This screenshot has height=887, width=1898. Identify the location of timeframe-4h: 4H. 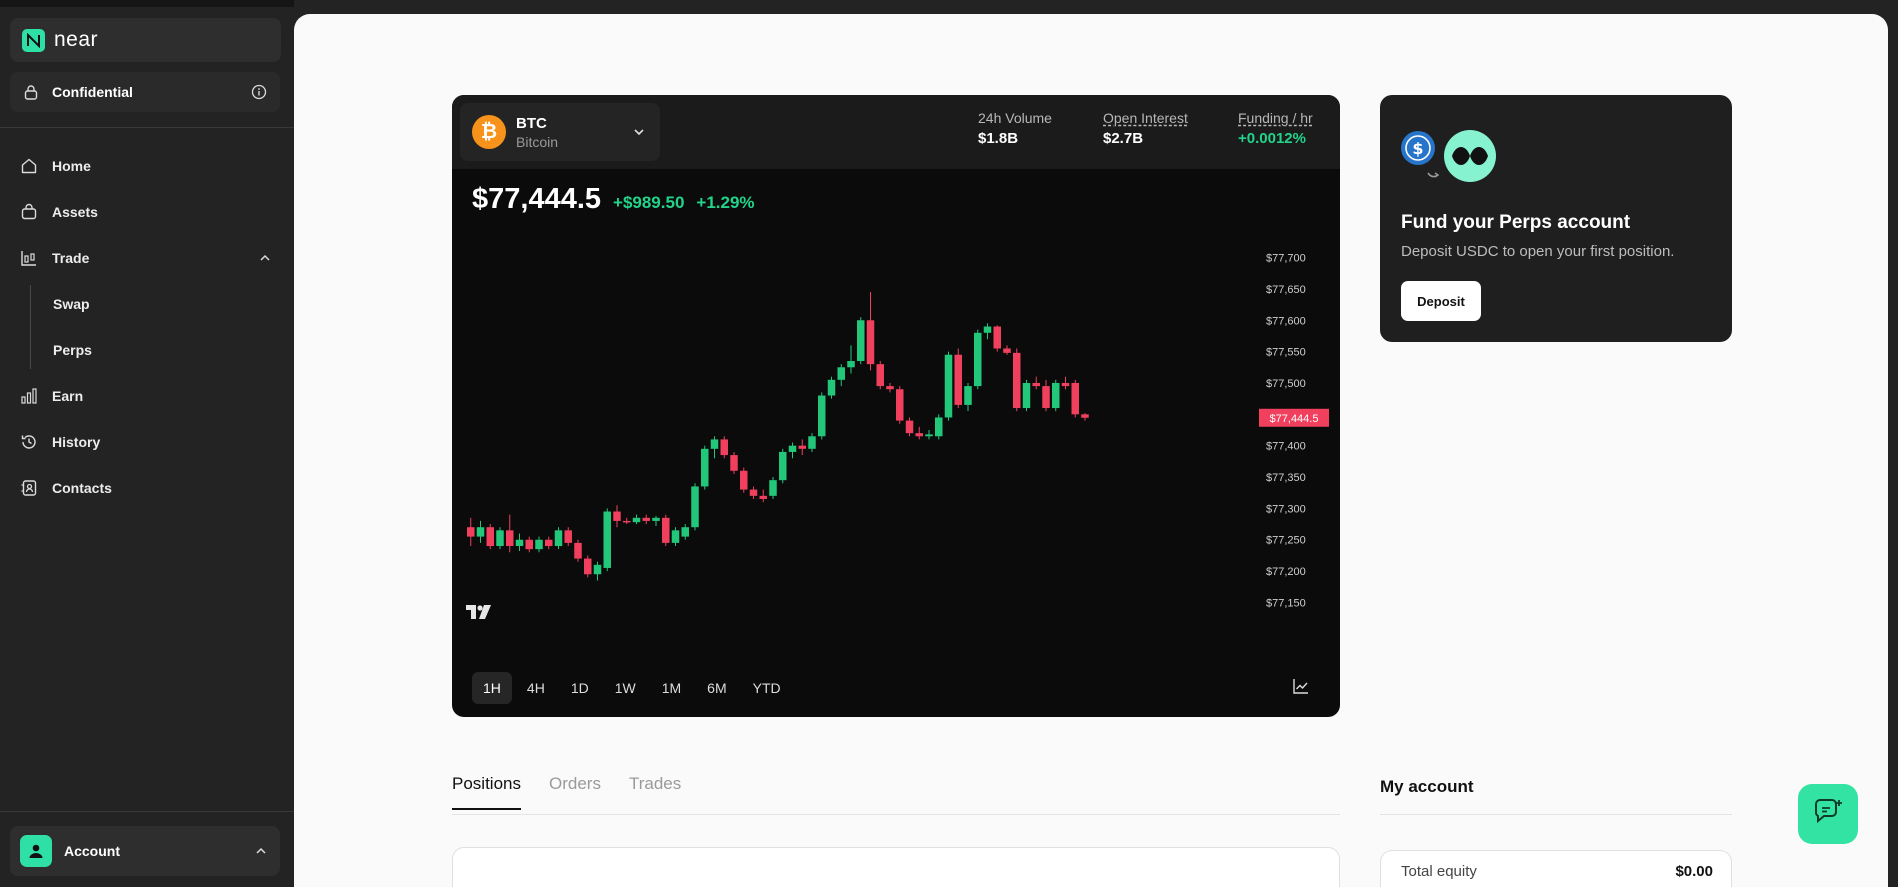
(536, 688).